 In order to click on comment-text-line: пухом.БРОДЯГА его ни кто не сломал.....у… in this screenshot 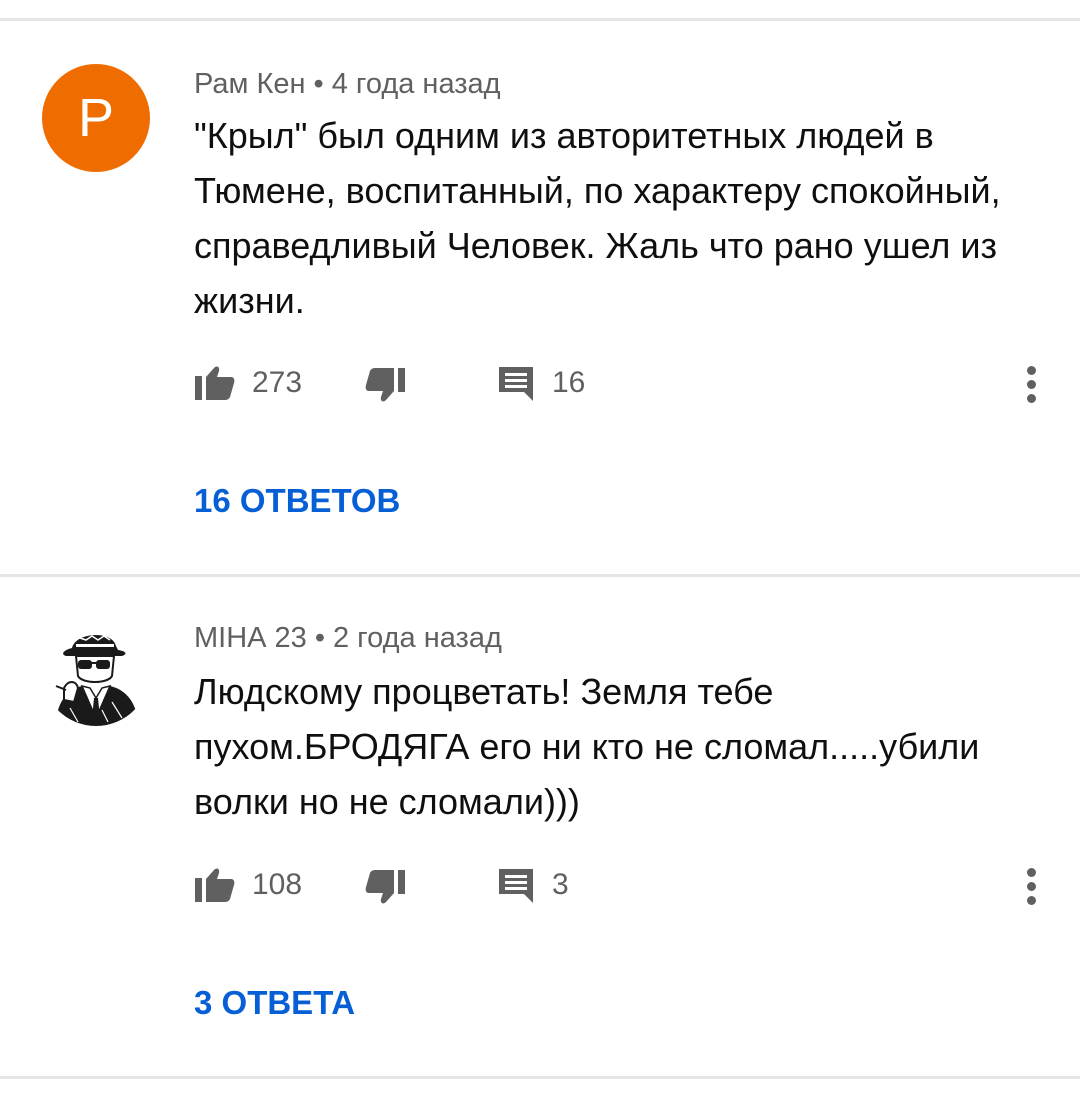, I will do `click(587, 746)`.